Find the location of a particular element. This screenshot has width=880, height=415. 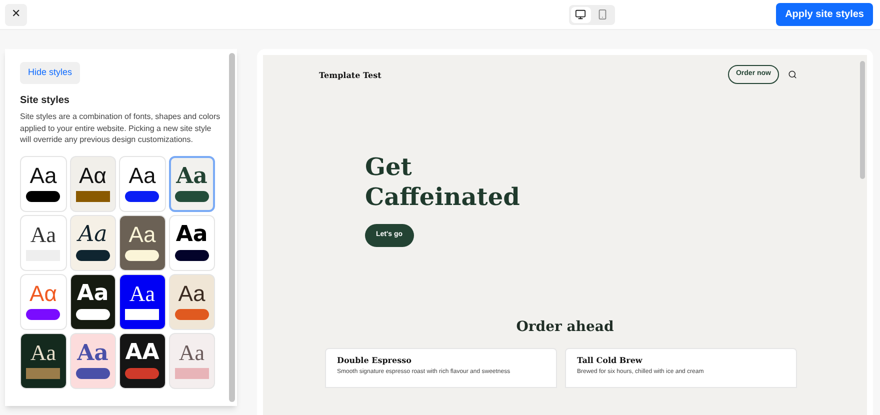

product-name: Tall Cold Brew is located at coordinates (610, 360).